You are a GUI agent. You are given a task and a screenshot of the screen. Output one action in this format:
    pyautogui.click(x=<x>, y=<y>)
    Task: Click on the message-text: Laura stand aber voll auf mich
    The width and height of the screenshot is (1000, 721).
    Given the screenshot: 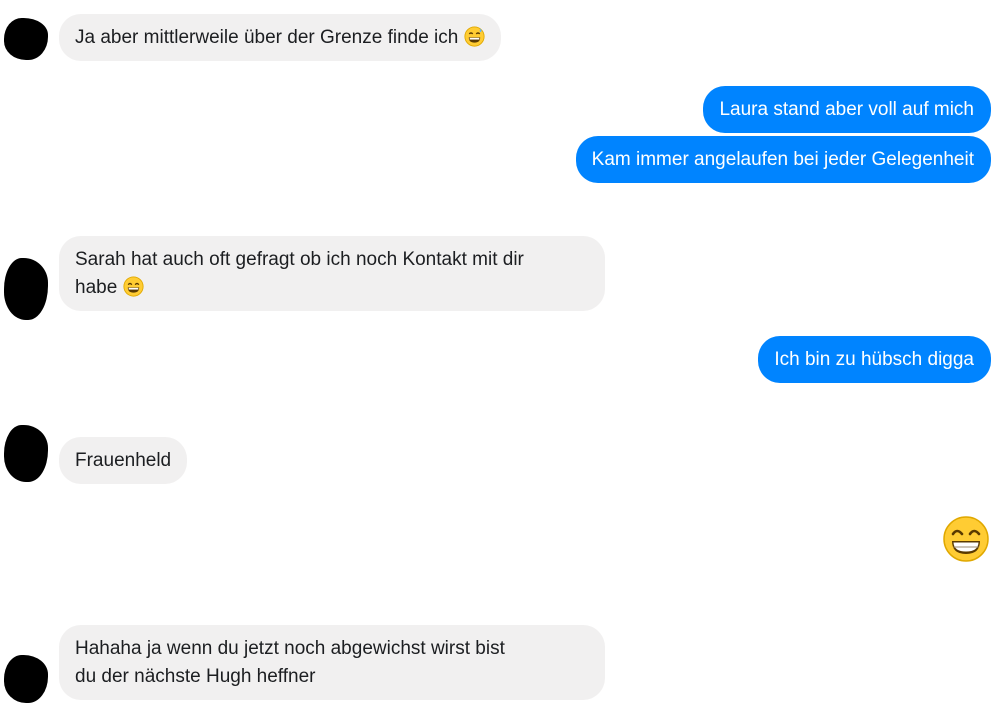 What is the action you would take?
    pyautogui.click(x=846, y=109)
    